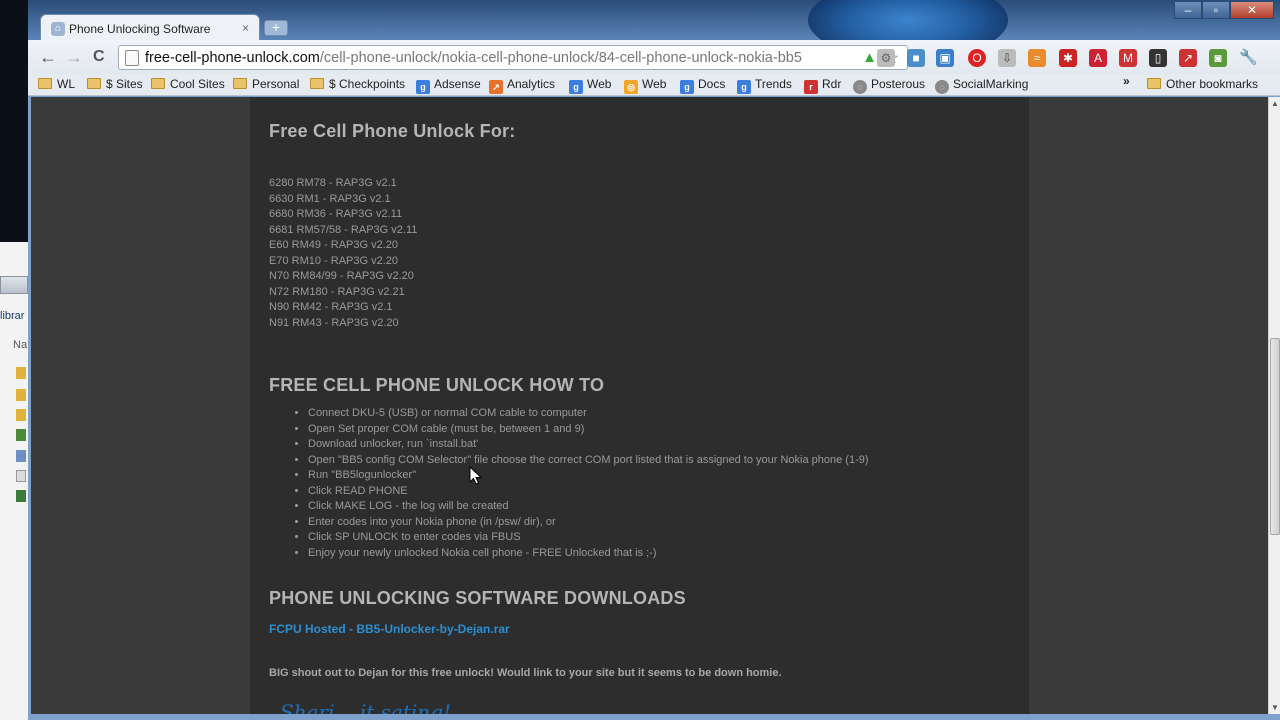 This screenshot has width=1280, height=720. What do you see at coordinates (1275, 436) in the screenshot?
I see `scrollbar-thumb` at bounding box center [1275, 436].